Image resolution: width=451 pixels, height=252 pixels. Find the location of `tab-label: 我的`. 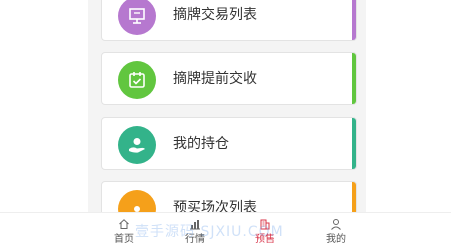

tab-label: 我的 is located at coordinates (336, 239).